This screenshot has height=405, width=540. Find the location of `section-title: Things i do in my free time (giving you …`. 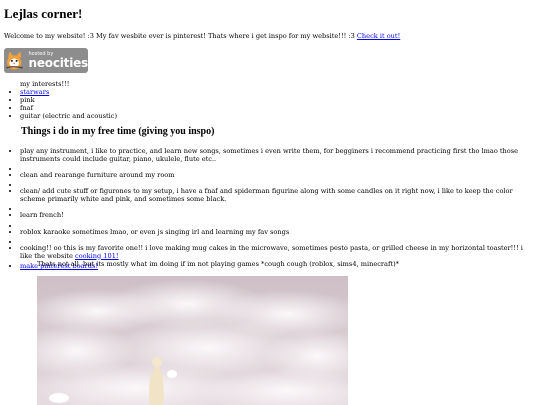

section-title: Things i do in my free time (giving you … is located at coordinates (118, 131).